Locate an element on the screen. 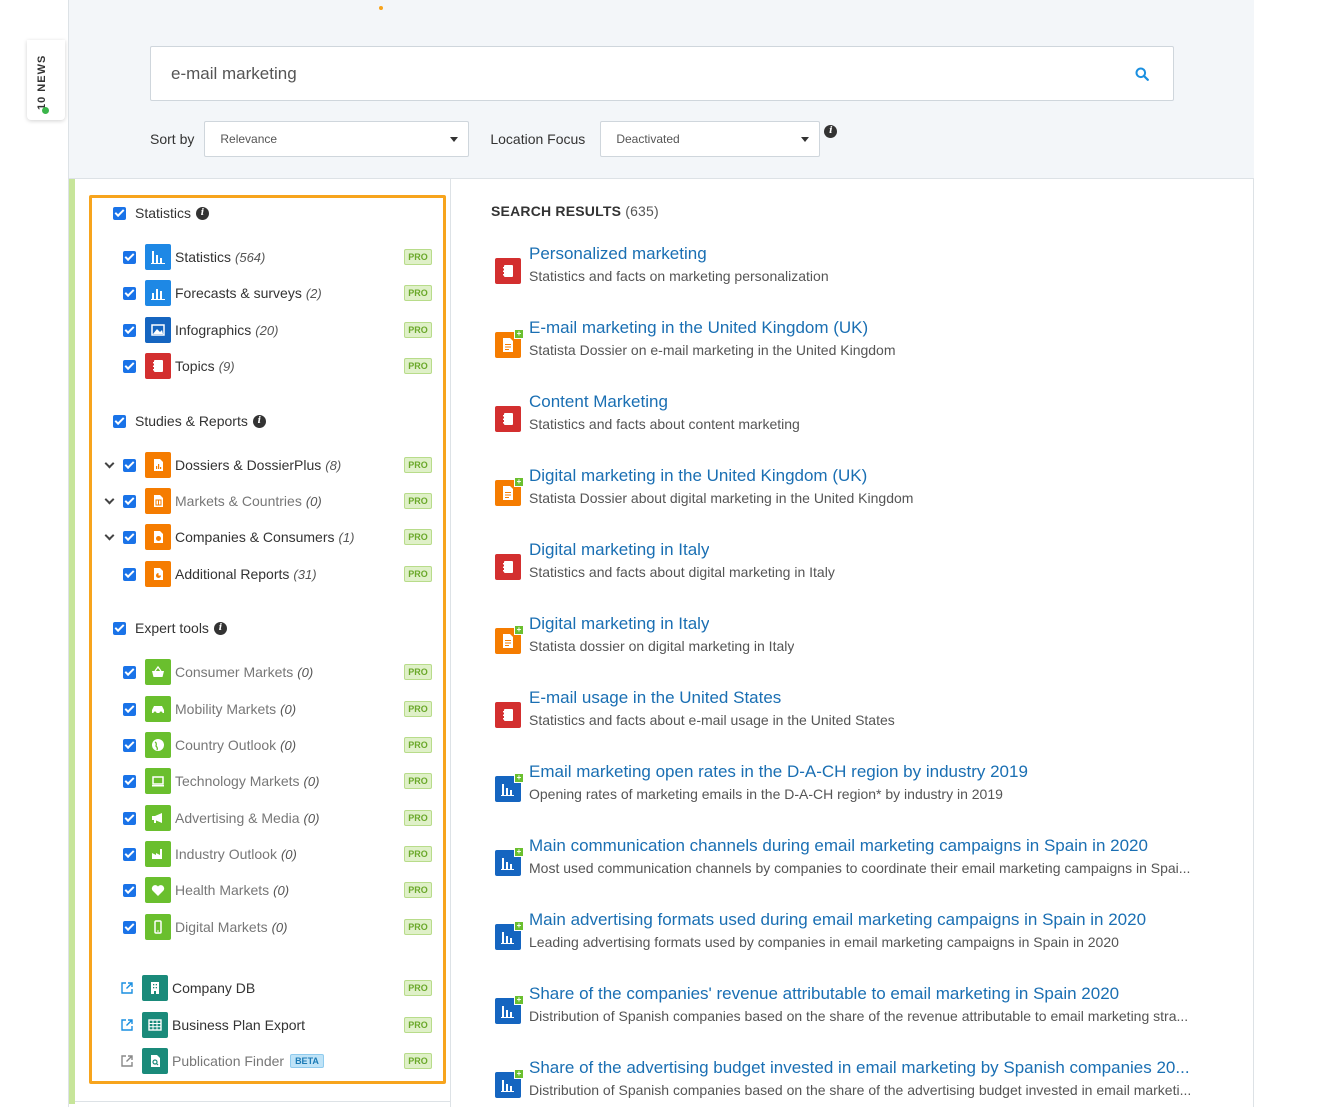 The image size is (1325, 1107). location-label: Location Focus is located at coordinates (538, 139).